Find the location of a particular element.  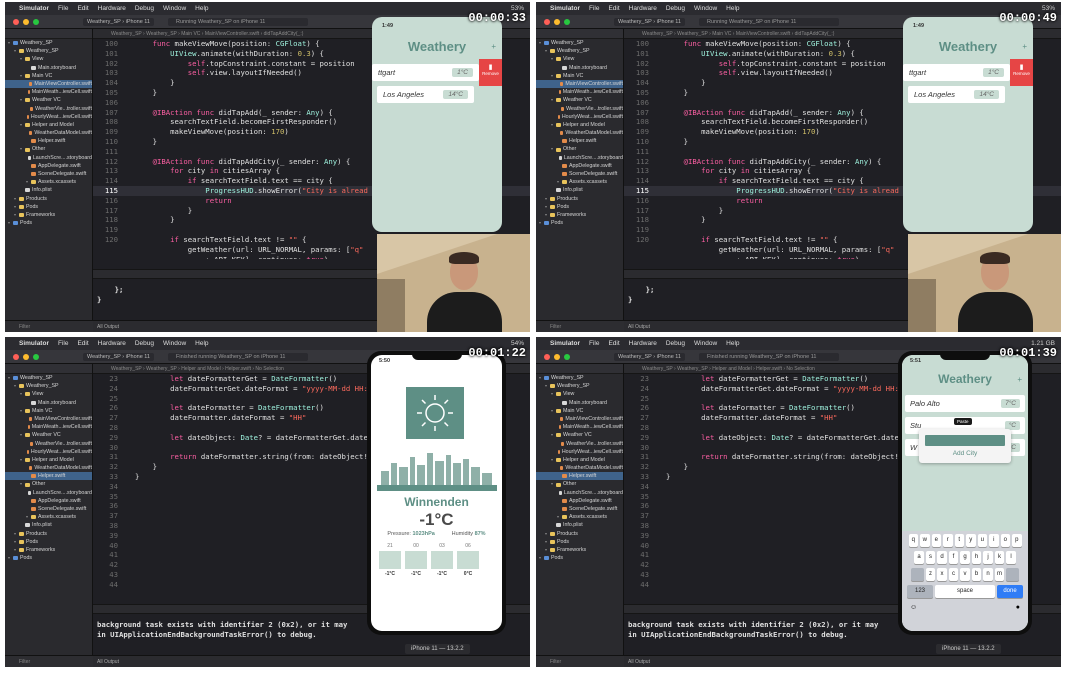

numbers-key: 123 is located at coordinates (920, 591).